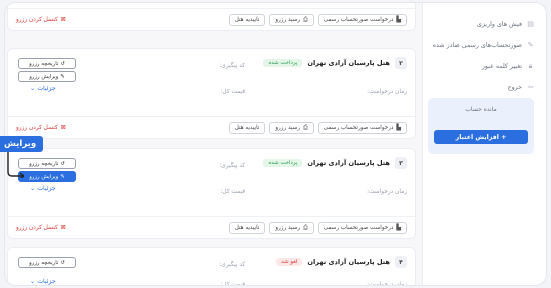  I want to click on wallet-box: مانده حساب + افزایش اعتبار, so click(481, 126).